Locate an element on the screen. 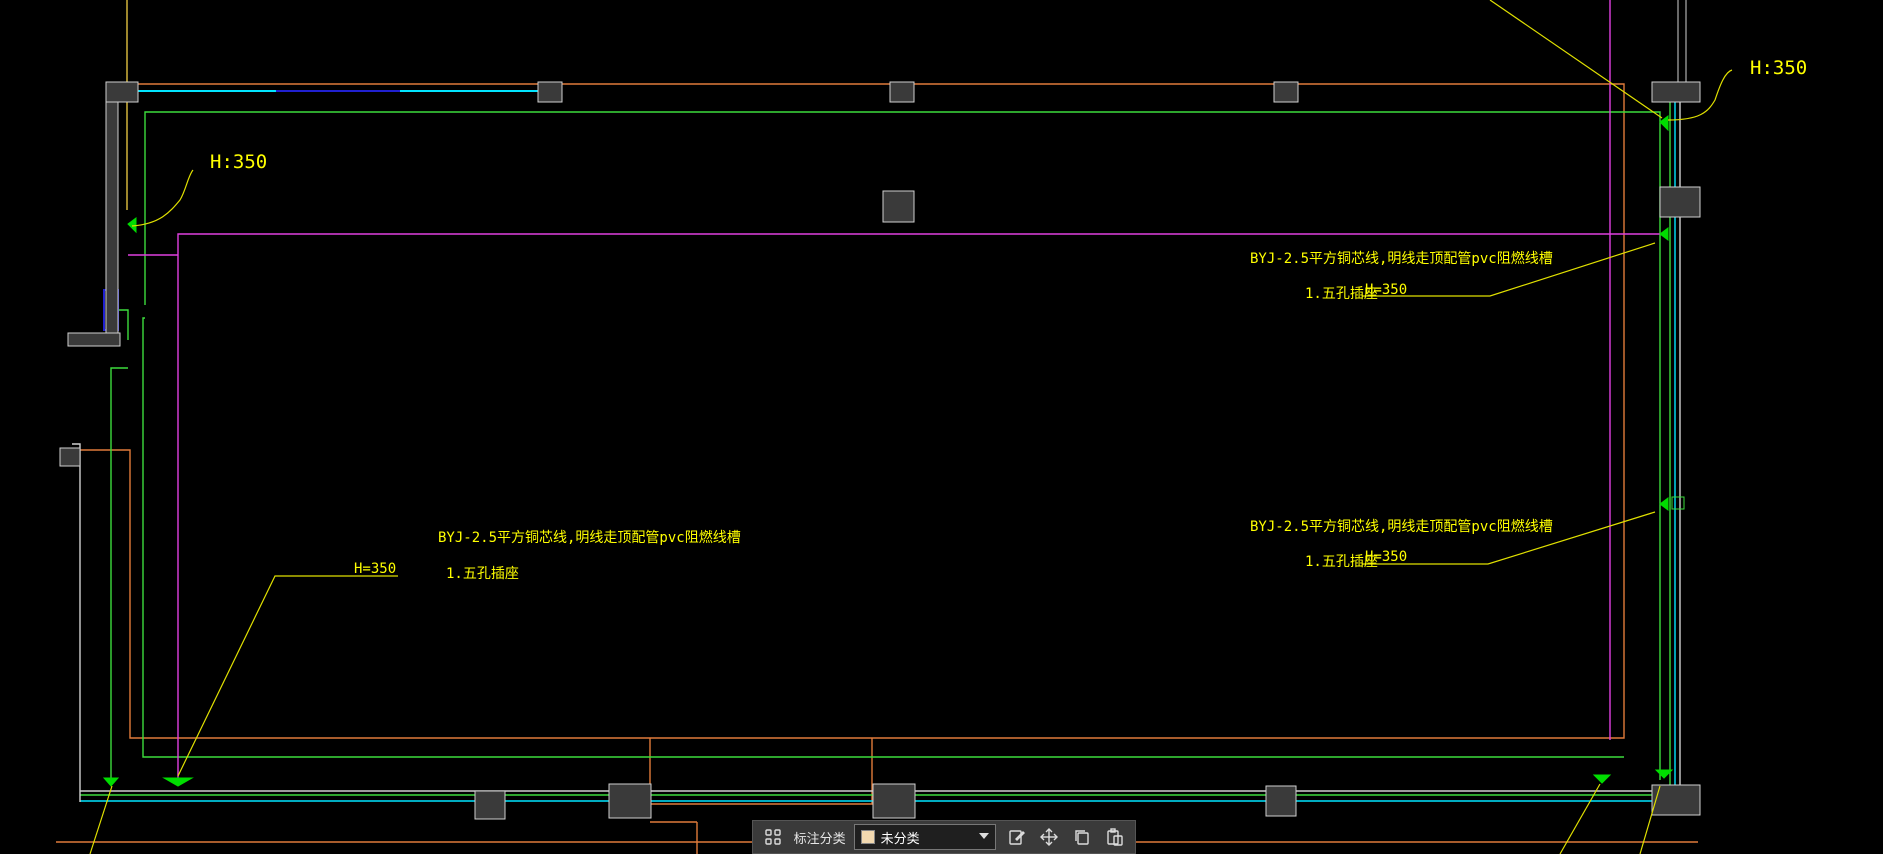  leader-left is located at coordinates (287, 676).